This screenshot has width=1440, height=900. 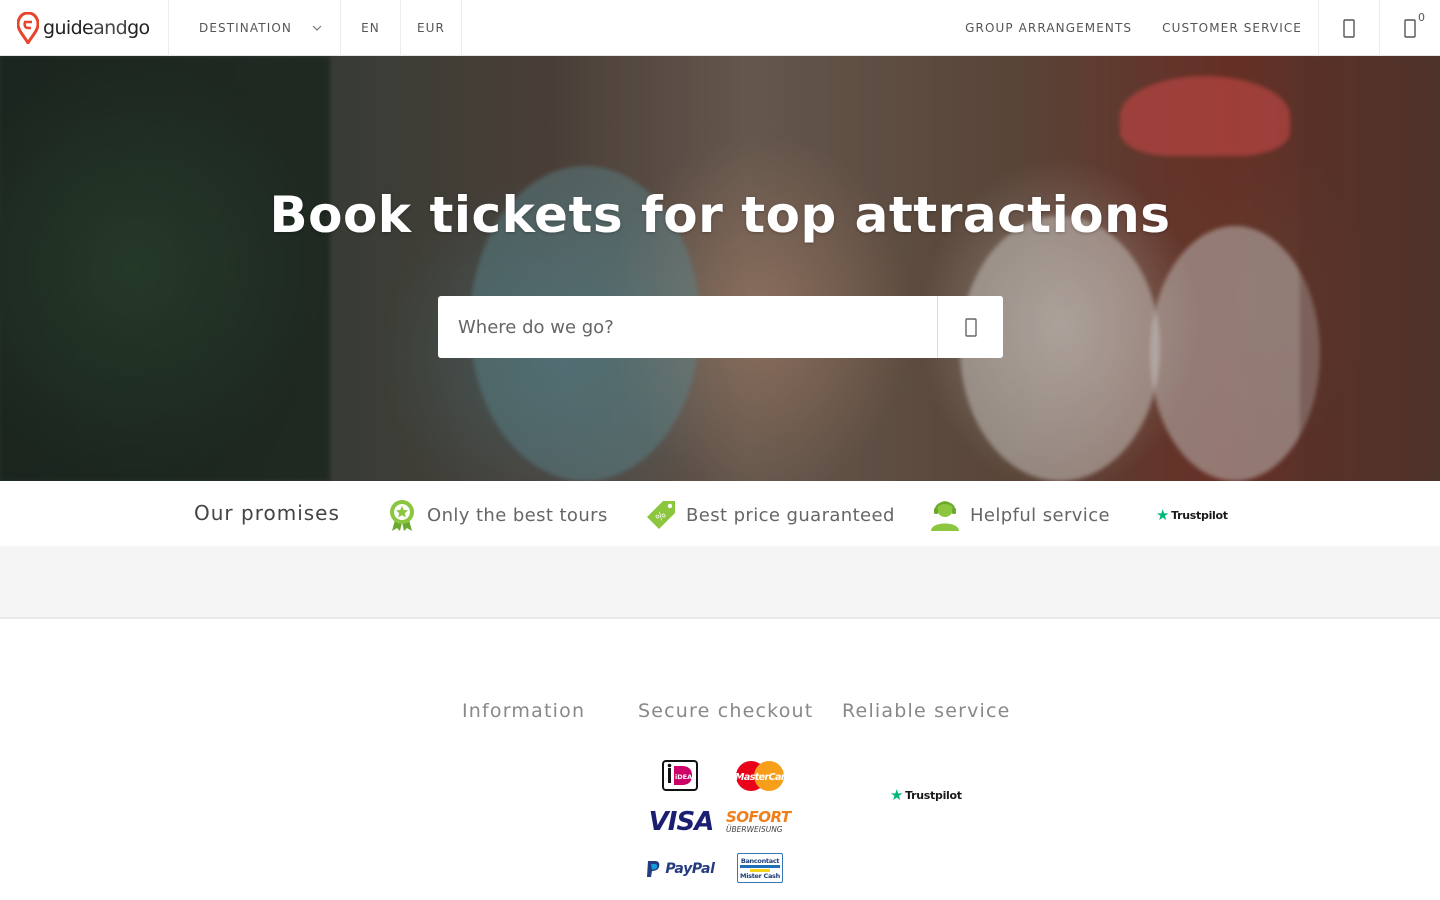 I want to click on cart-icon, so click(x=1410, y=28).